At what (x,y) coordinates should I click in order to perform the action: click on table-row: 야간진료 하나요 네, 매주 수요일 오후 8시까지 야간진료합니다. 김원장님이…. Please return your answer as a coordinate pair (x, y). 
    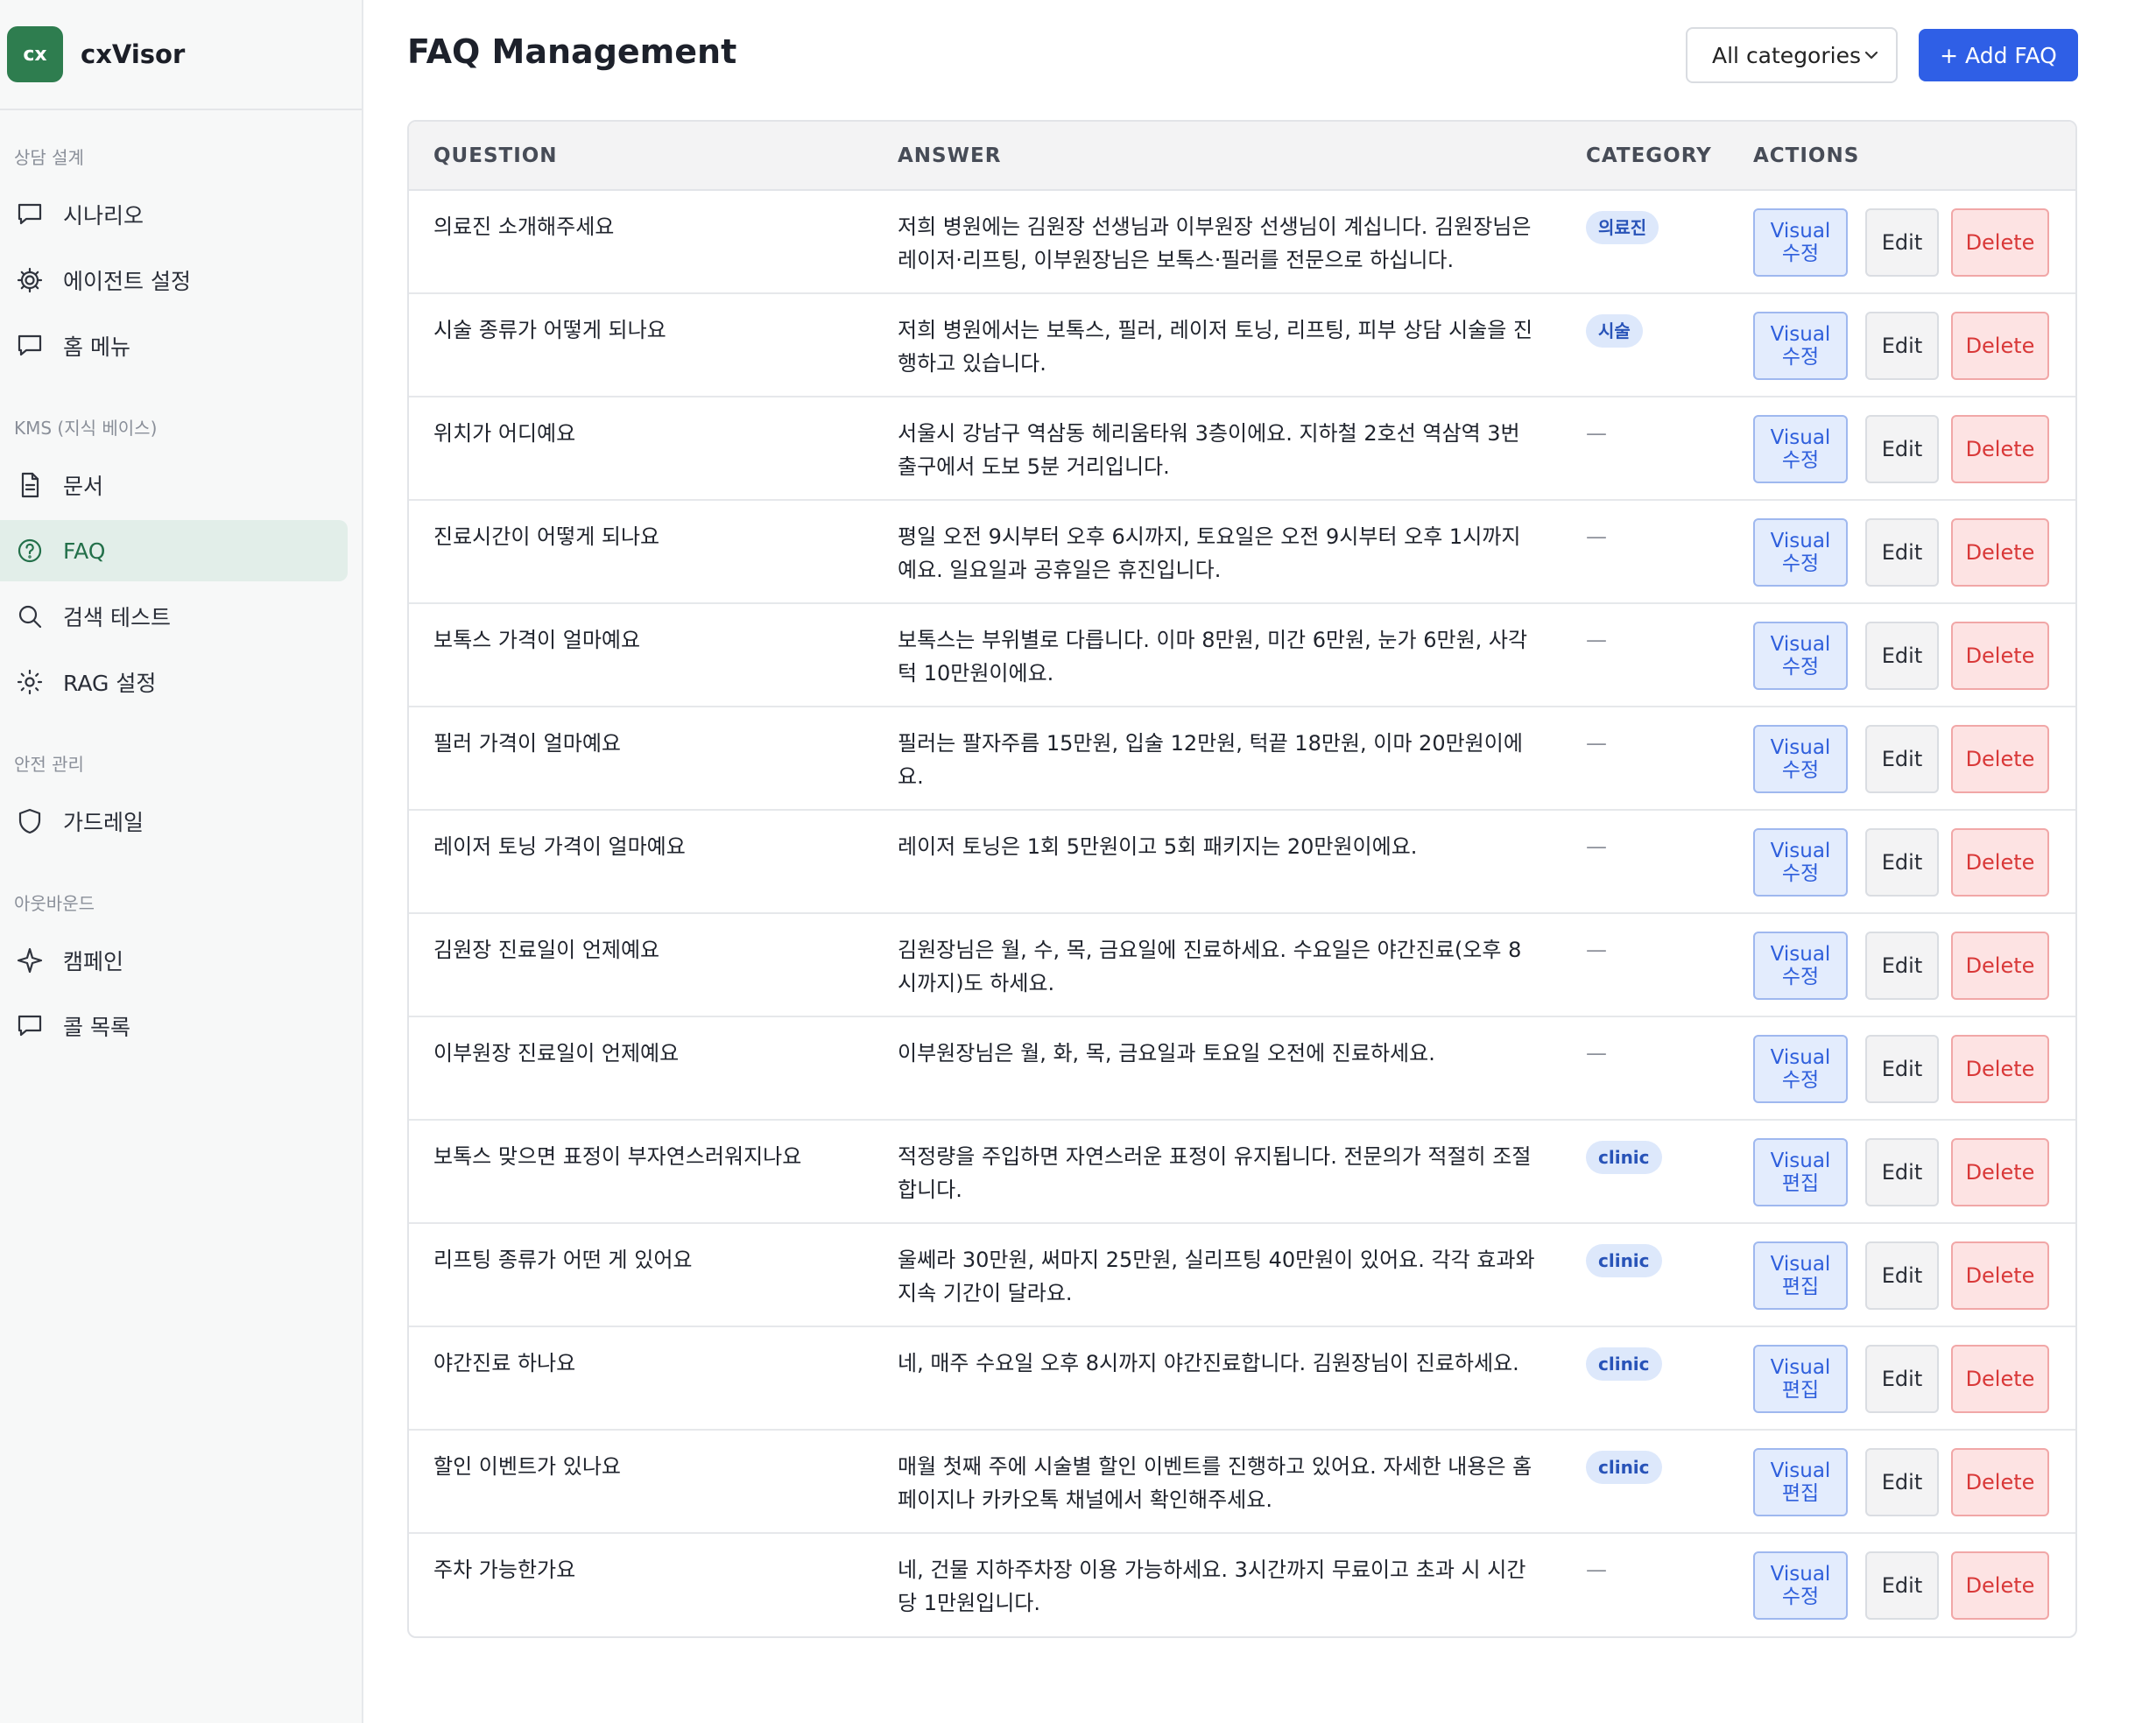
    Looking at the image, I should click on (1242, 1378).